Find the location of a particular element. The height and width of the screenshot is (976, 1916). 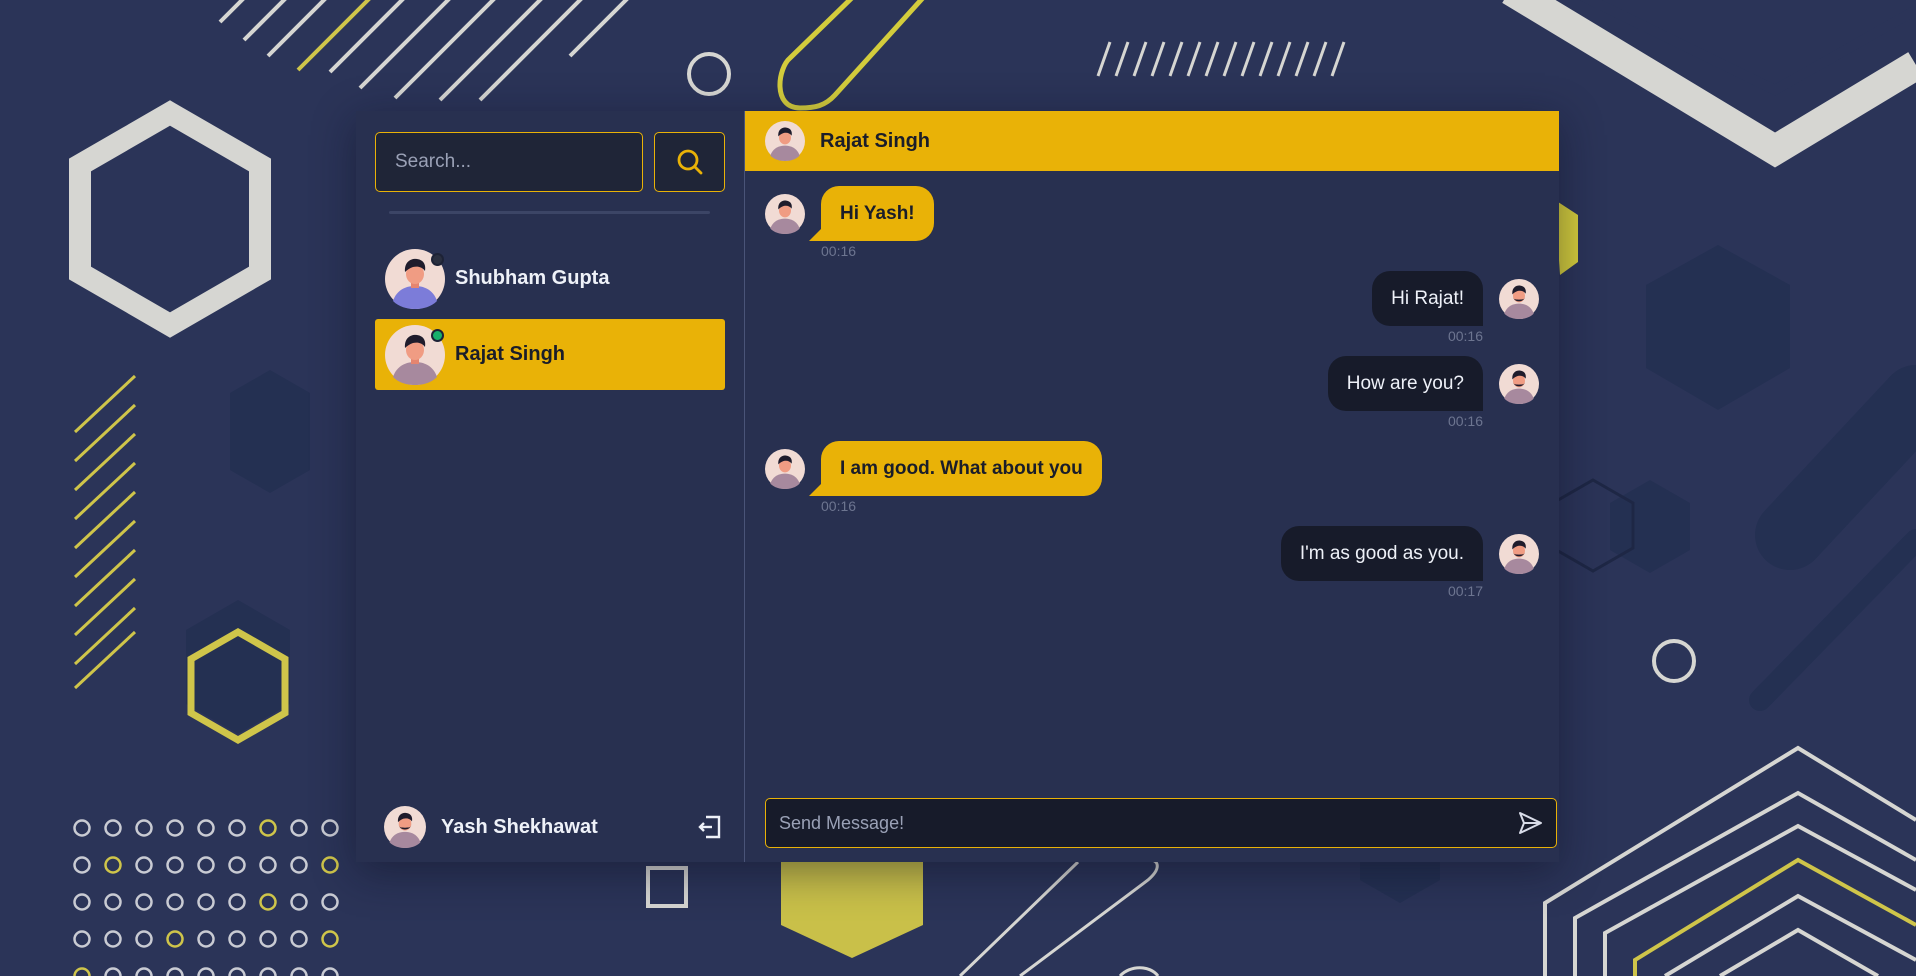

offline-indicator is located at coordinates (437, 259).